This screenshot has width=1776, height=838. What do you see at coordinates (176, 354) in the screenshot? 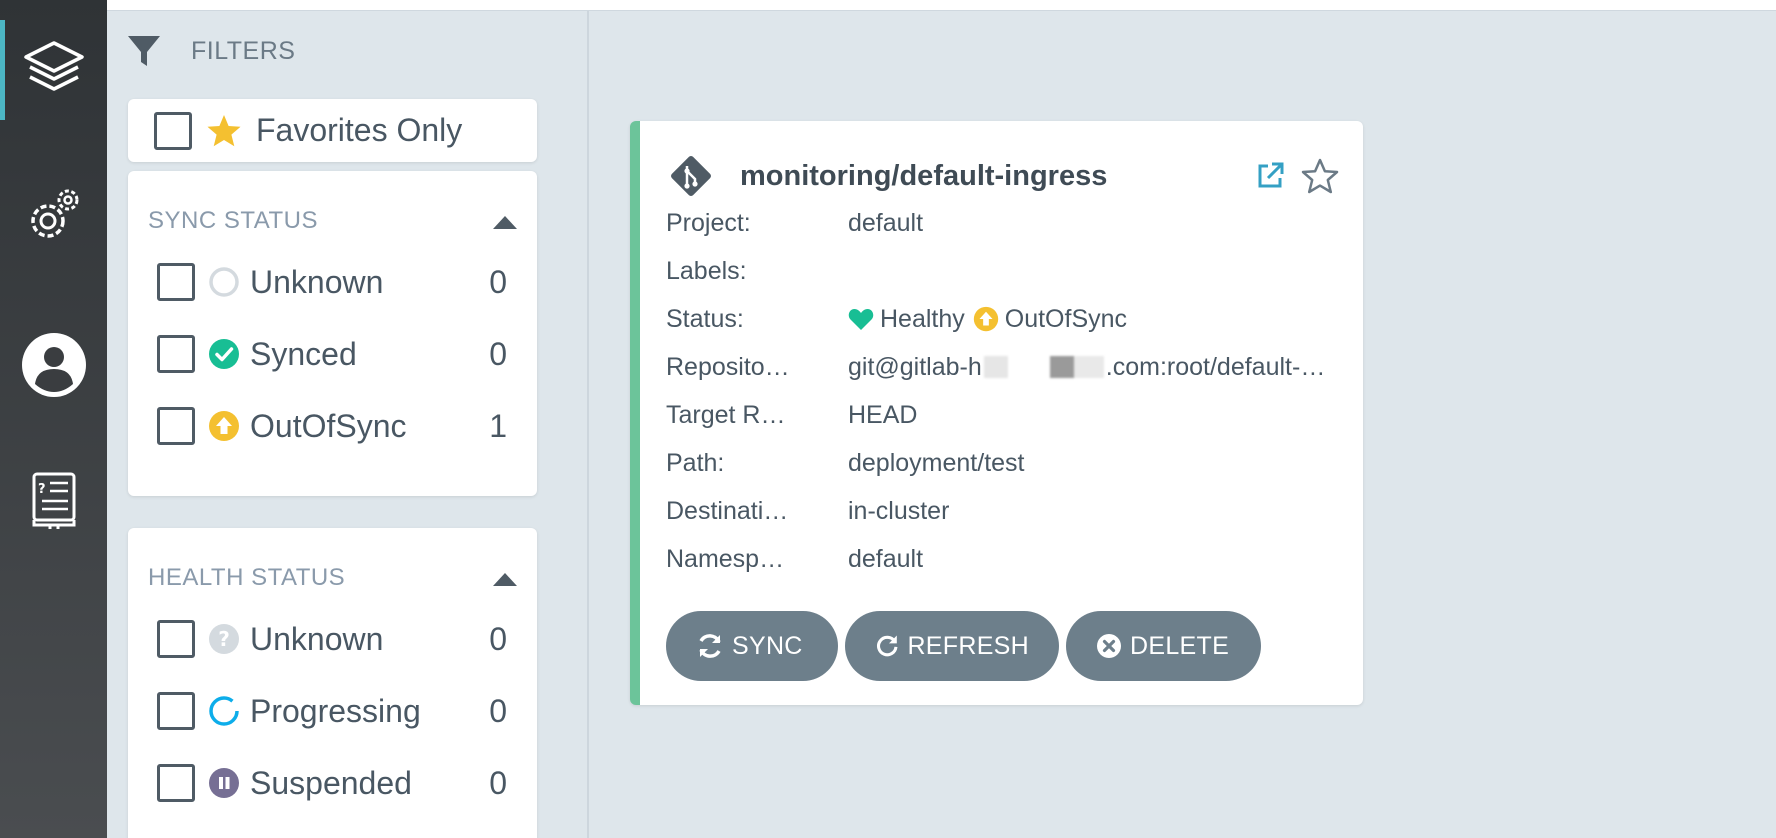
I see `sync-synced-checkbox` at bounding box center [176, 354].